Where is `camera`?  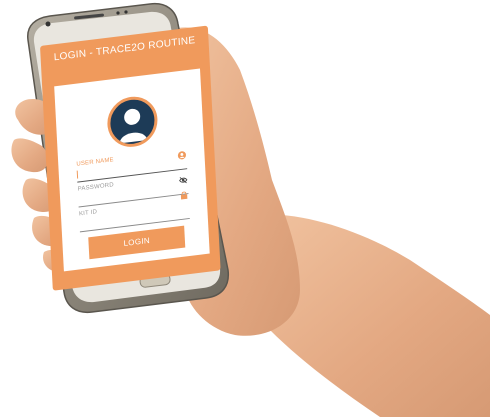
camera is located at coordinates (48, 24).